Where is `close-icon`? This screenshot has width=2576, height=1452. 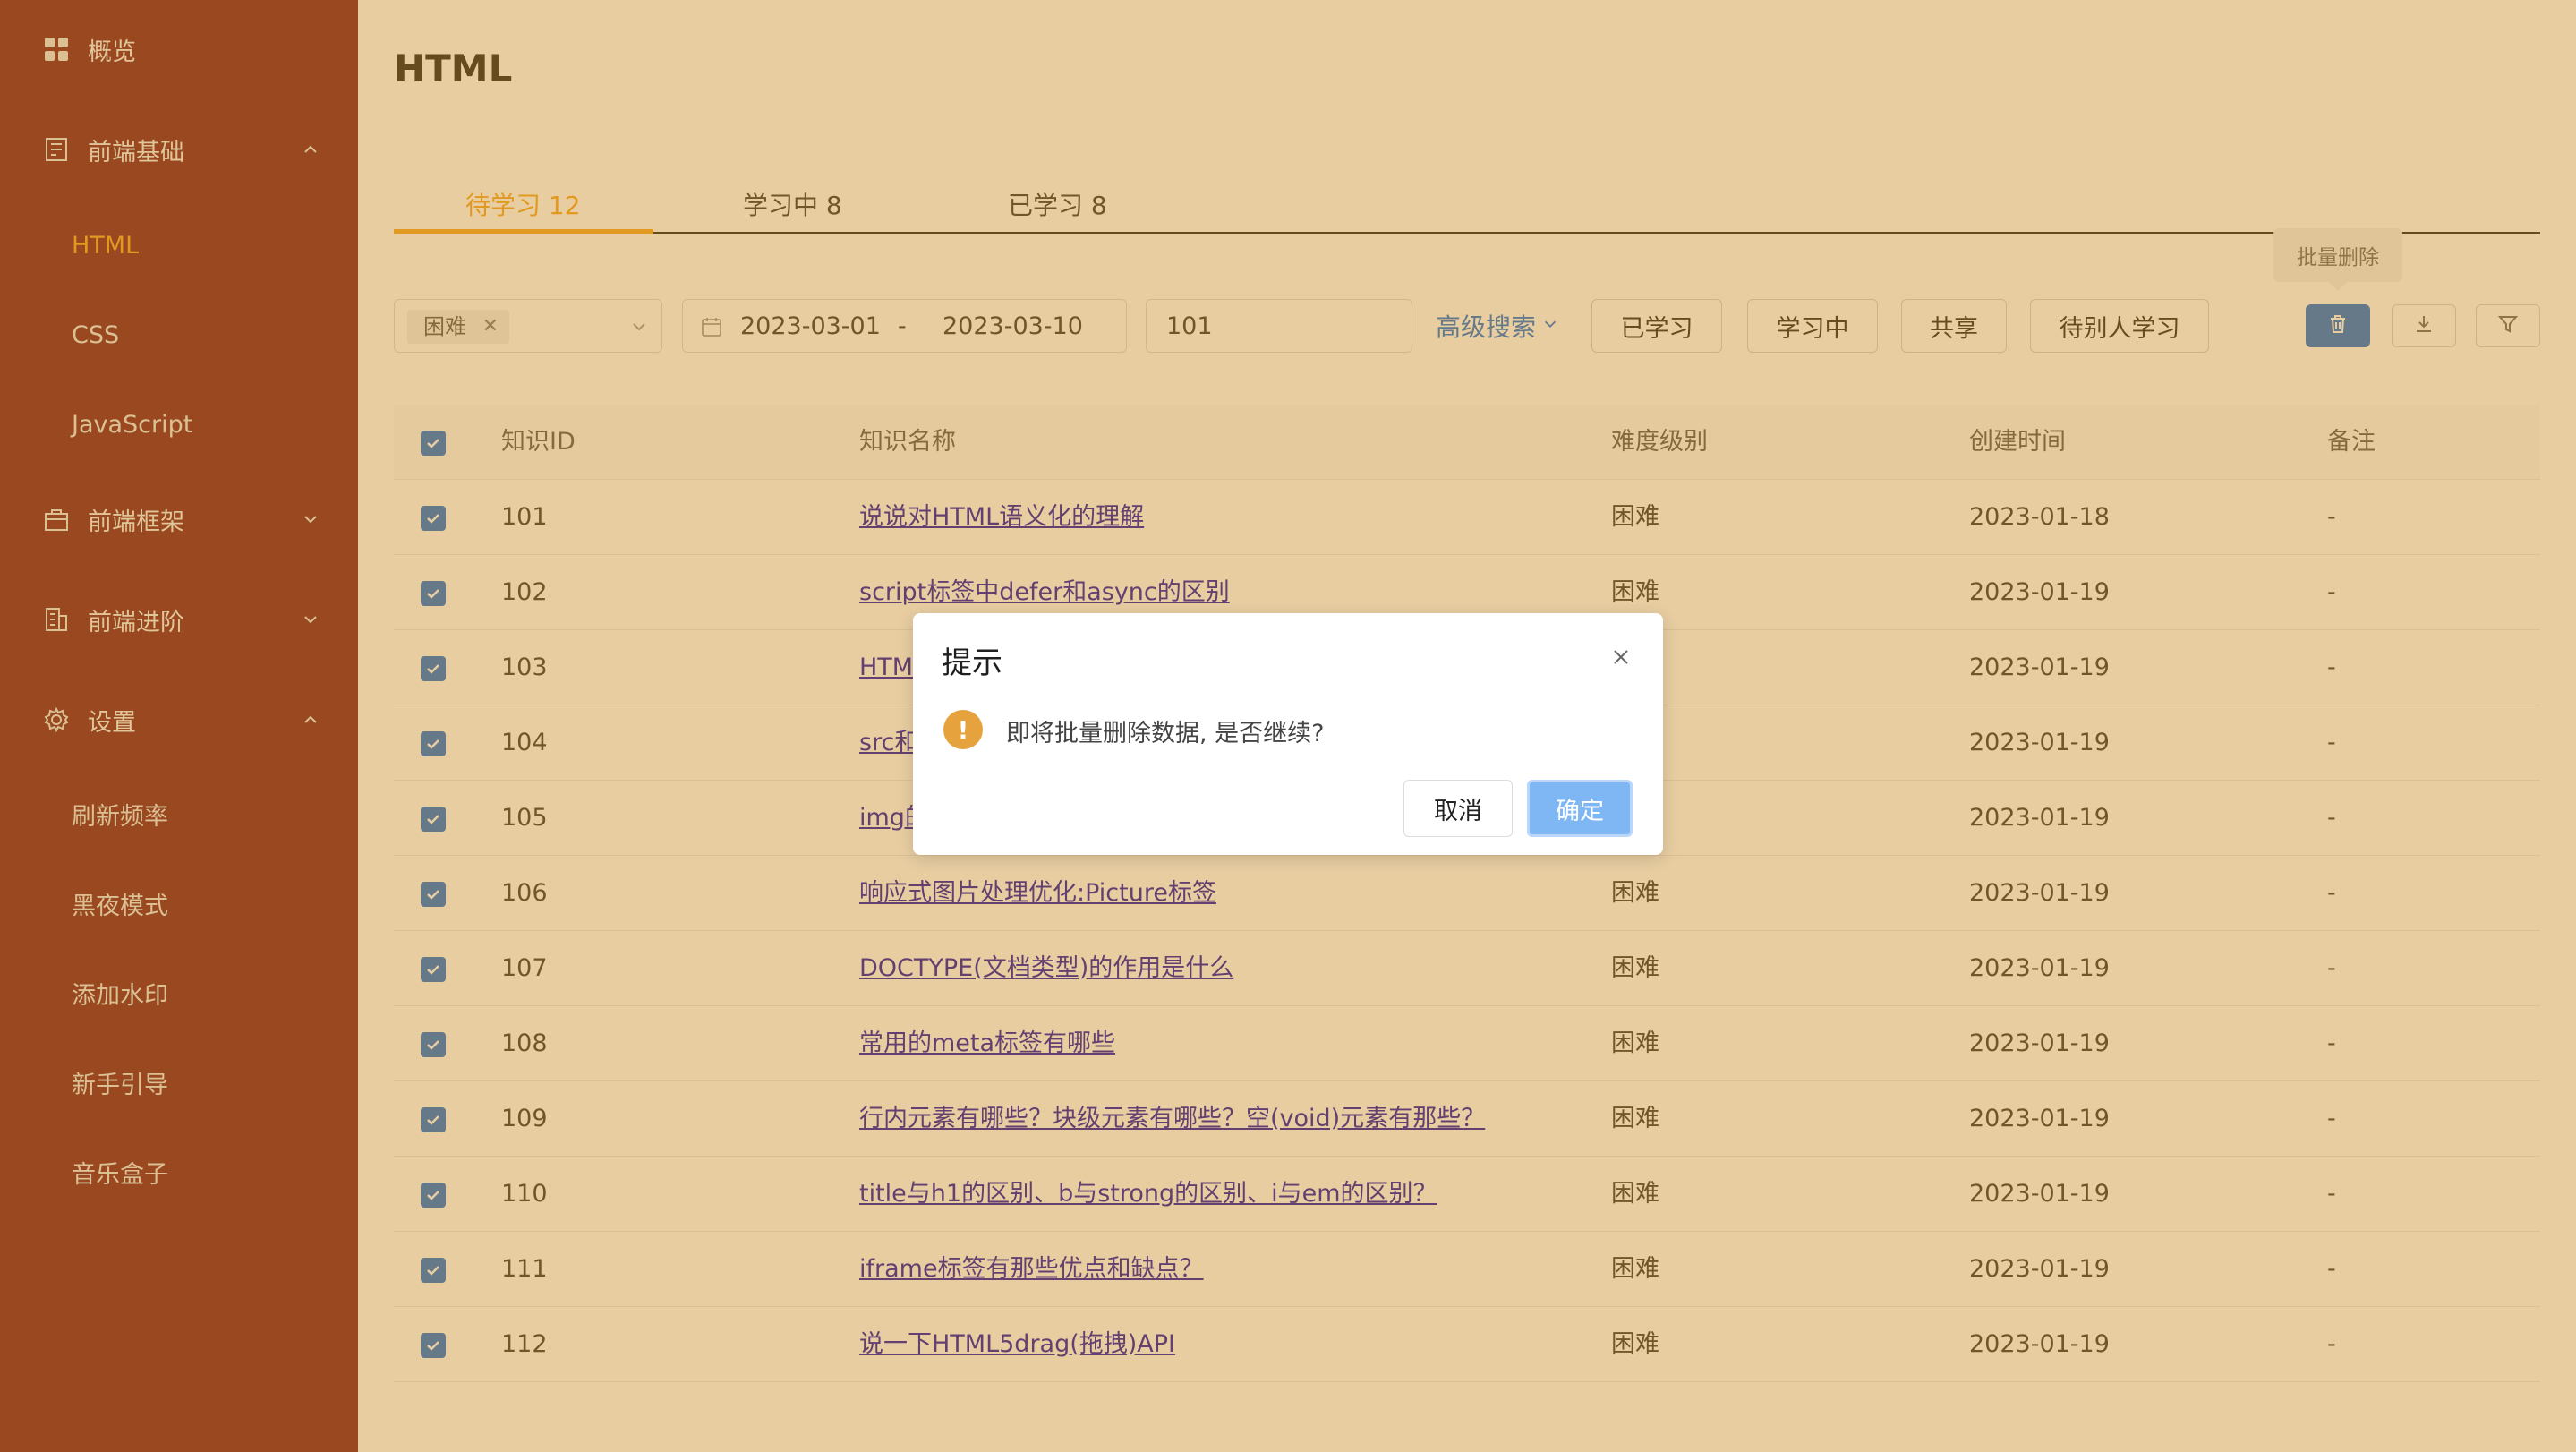 close-icon is located at coordinates (1621, 657).